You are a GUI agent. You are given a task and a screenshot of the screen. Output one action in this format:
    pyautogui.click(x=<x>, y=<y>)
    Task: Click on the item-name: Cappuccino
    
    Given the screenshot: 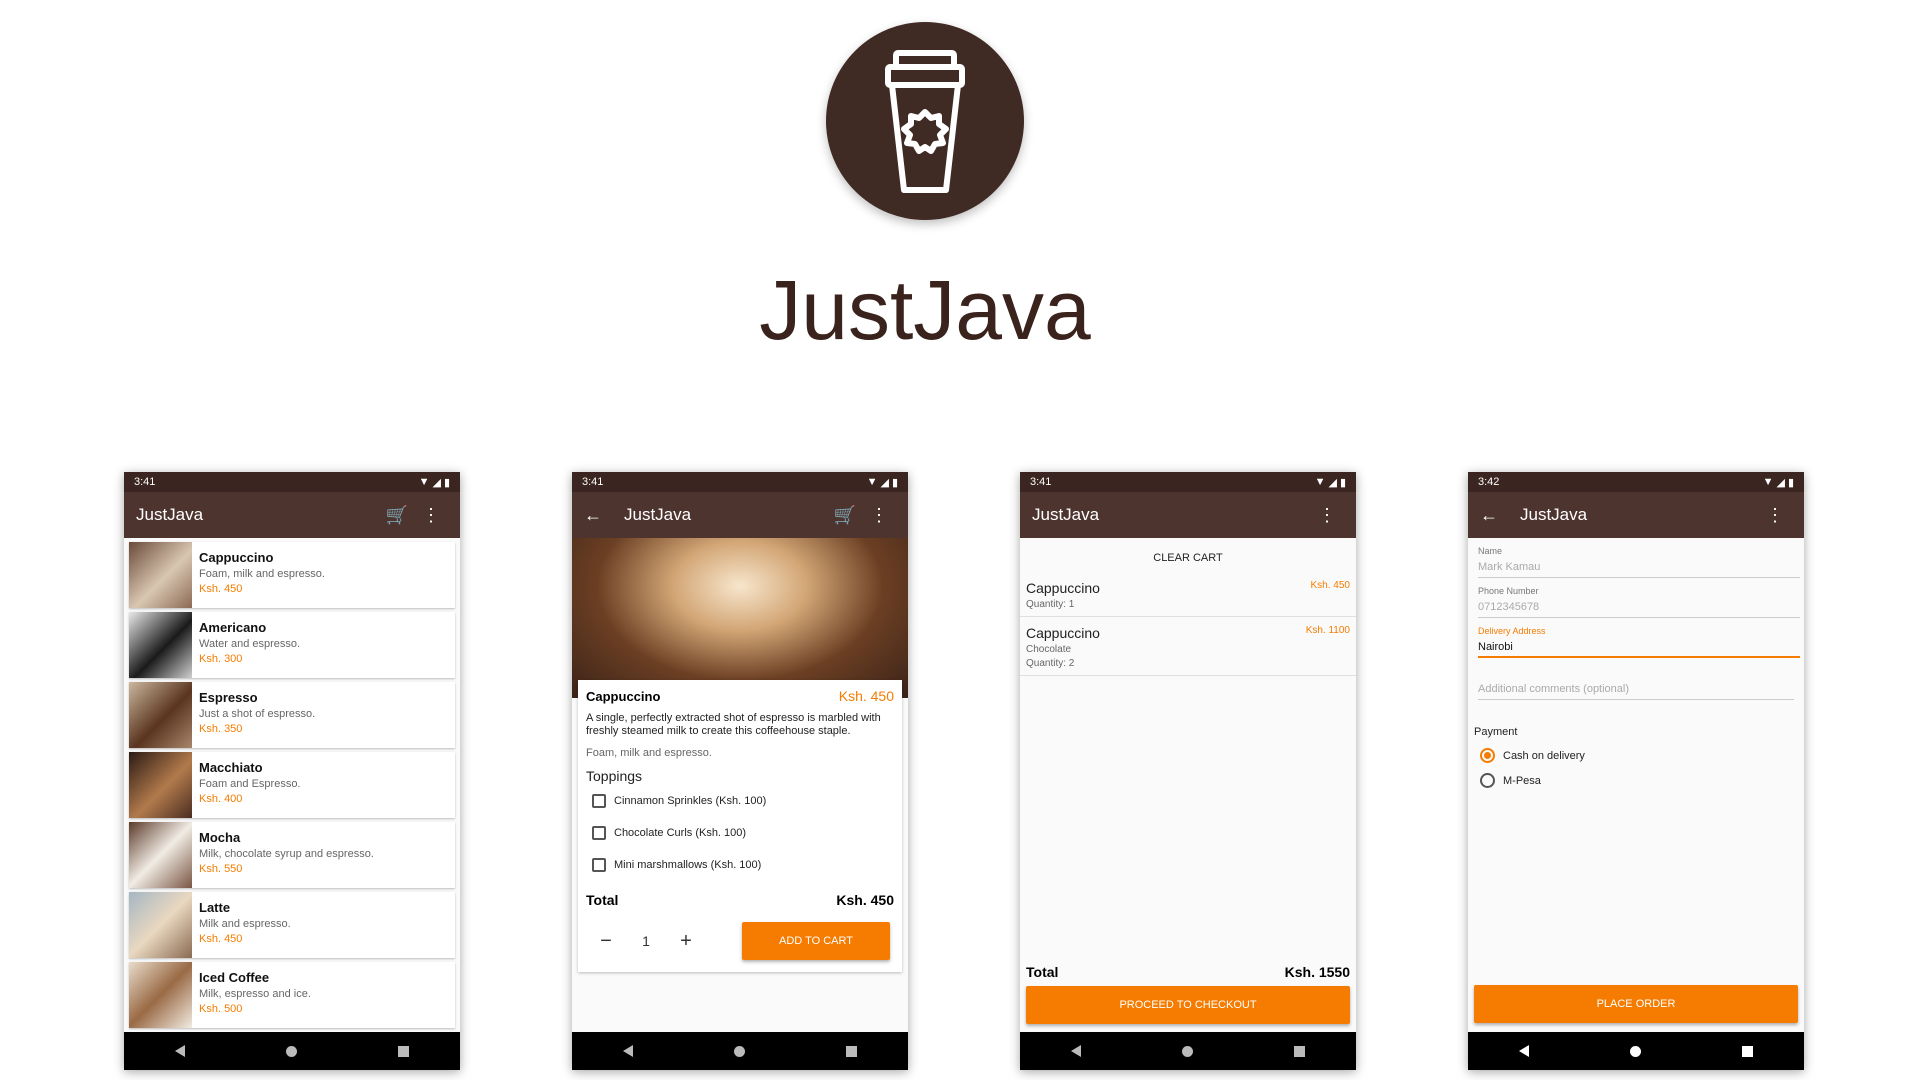 What is the action you would take?
    pyautogui.click(x=236, y=557)
    